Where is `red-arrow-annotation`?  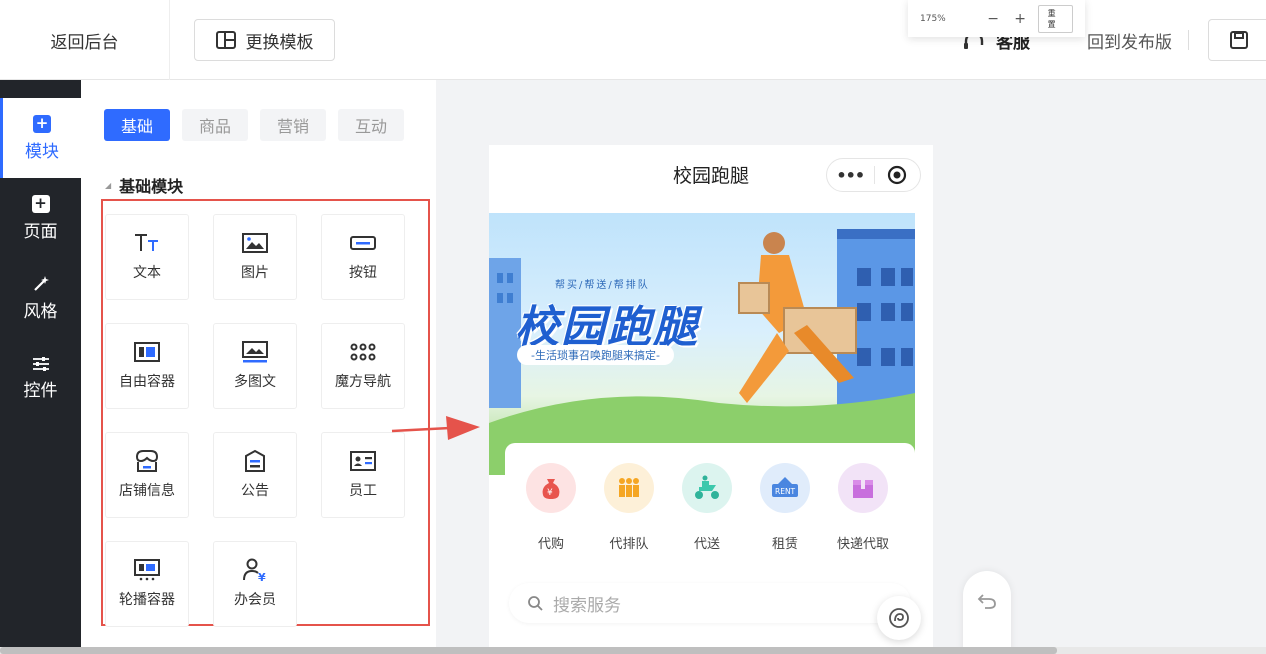
red-arrow-annotation is located at coordinates (435, 428).